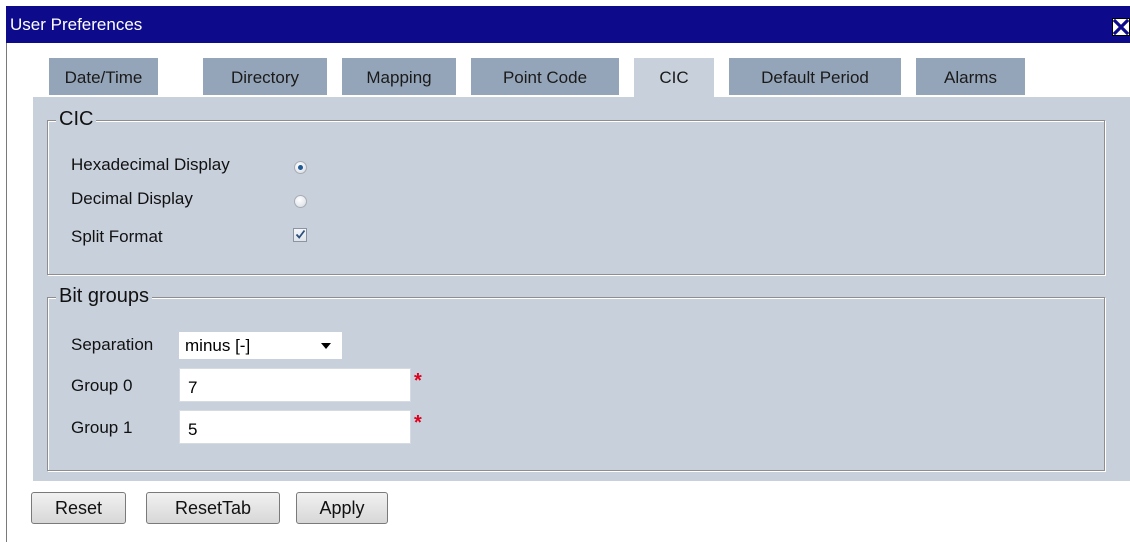 The height and width of the screenshot is (542, 1130). What do you see at coordinates (102, 427) in the screenshot?
I see `group1-label: Group 1` at bounding box center [102, 427].